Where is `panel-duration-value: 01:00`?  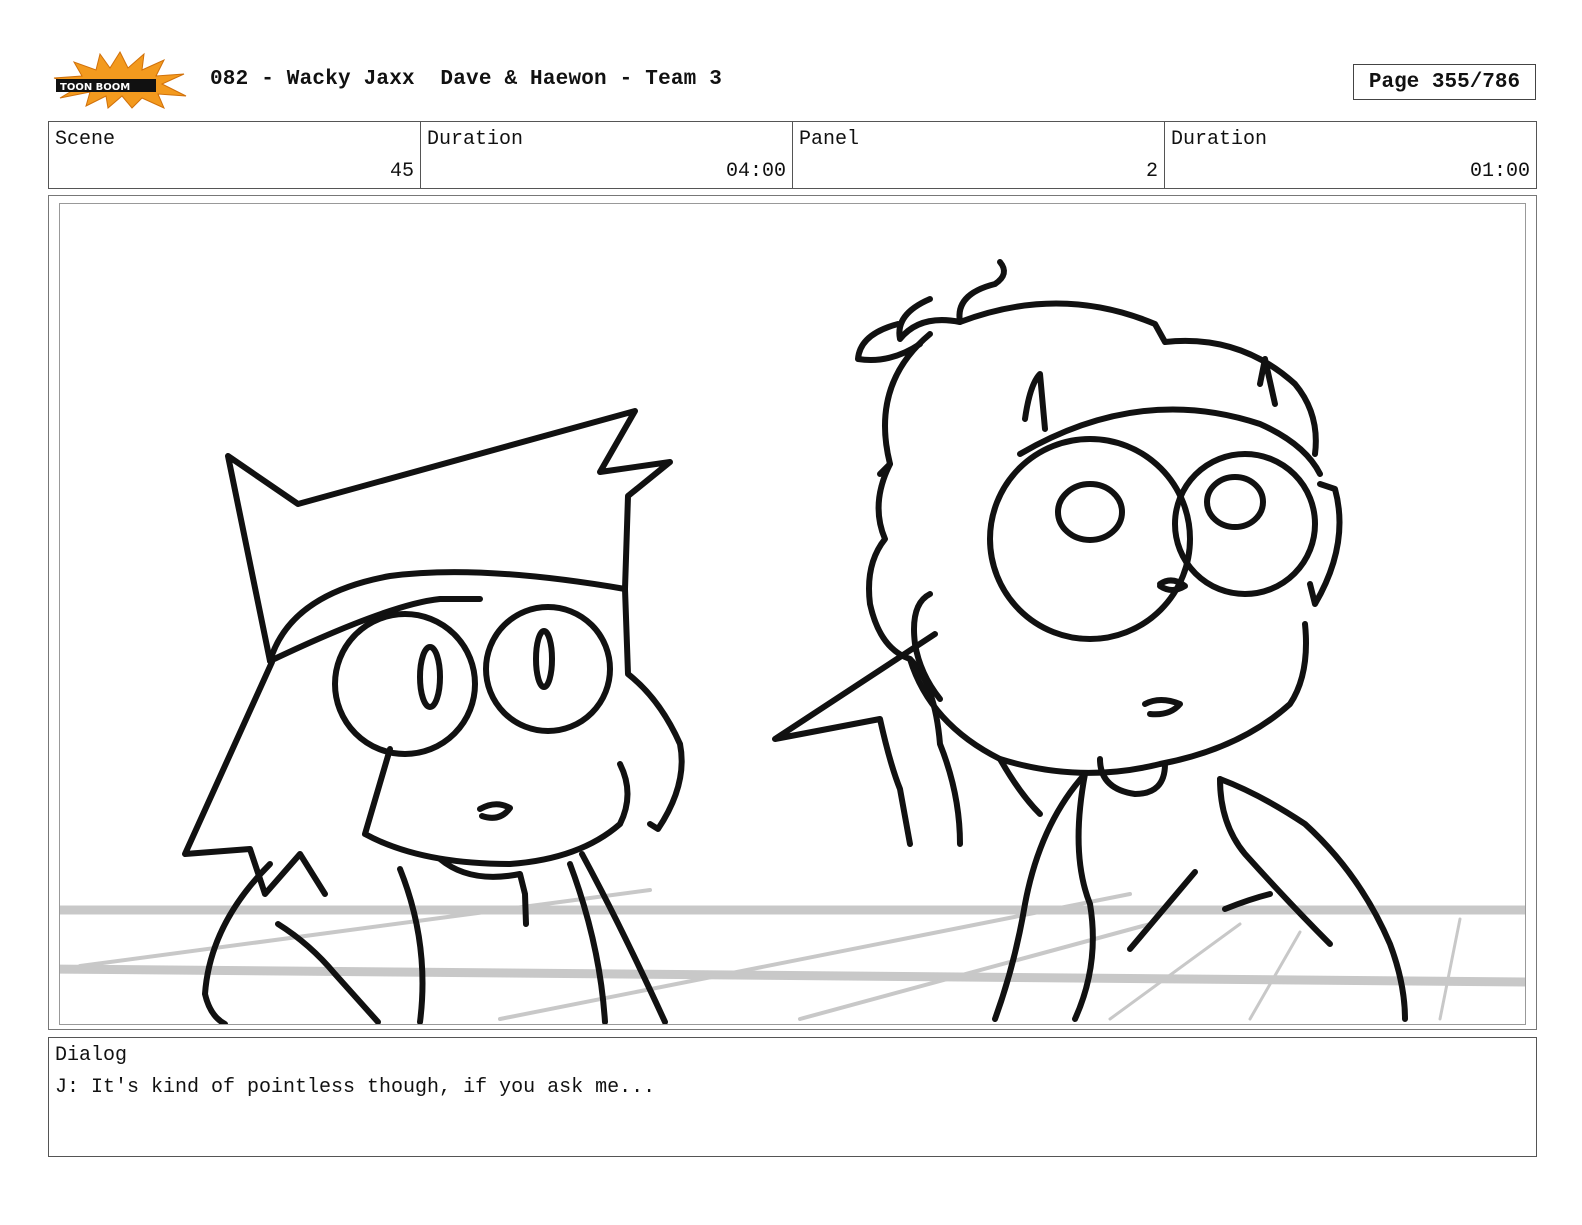 panel-duration-value: 01:00 is located at coordinates (1499, 171).